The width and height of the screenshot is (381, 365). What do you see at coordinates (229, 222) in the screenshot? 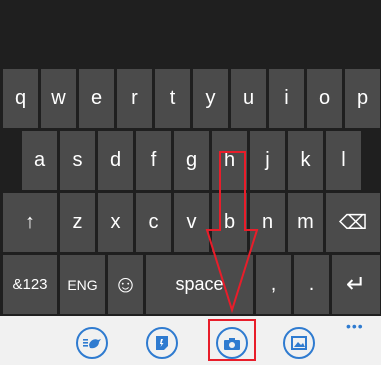
I see `key-b: b` at bounding box center [229, 222].